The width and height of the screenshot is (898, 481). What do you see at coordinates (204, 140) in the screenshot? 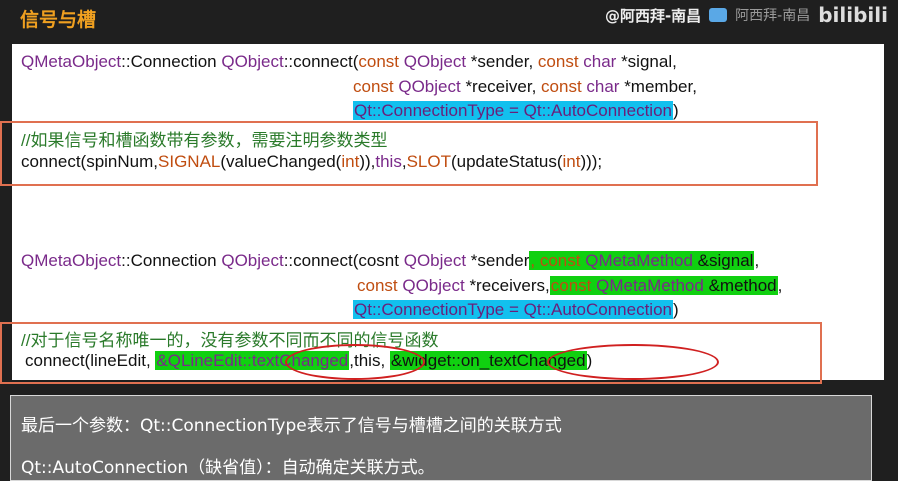
I see `code-comment: //如果信号和槽函数带有参数，需要注明参数类型` at bounding box center [204, 140].